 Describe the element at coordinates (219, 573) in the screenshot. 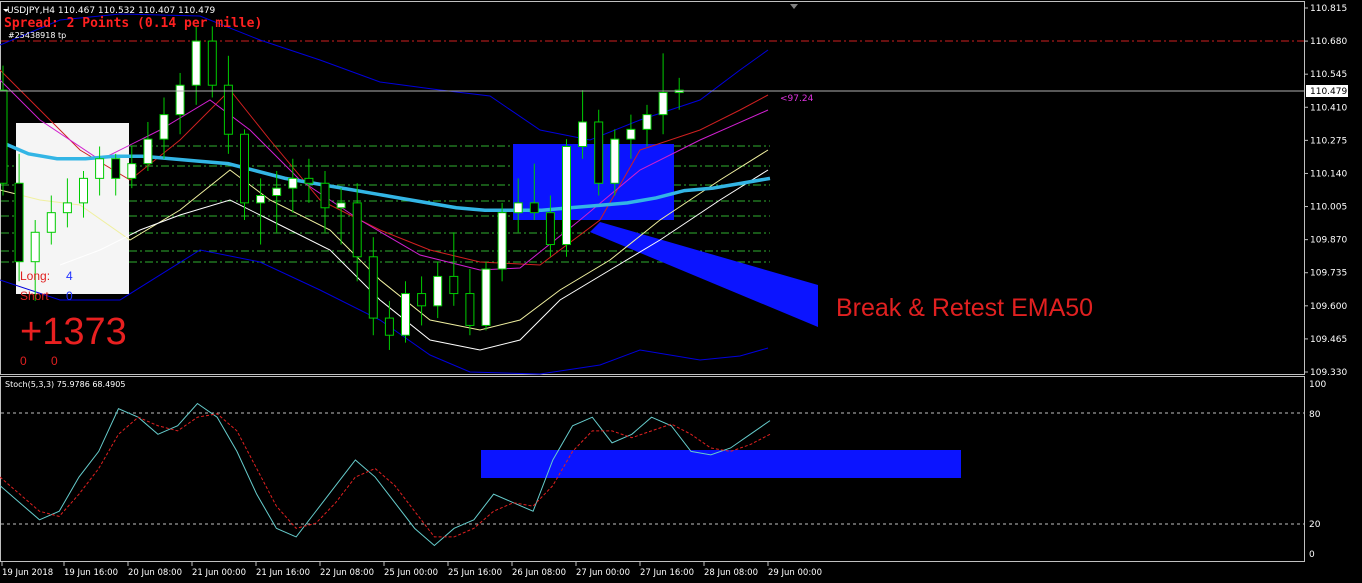

I see `time-tick-label: 21 Jun 00:00` at that location.